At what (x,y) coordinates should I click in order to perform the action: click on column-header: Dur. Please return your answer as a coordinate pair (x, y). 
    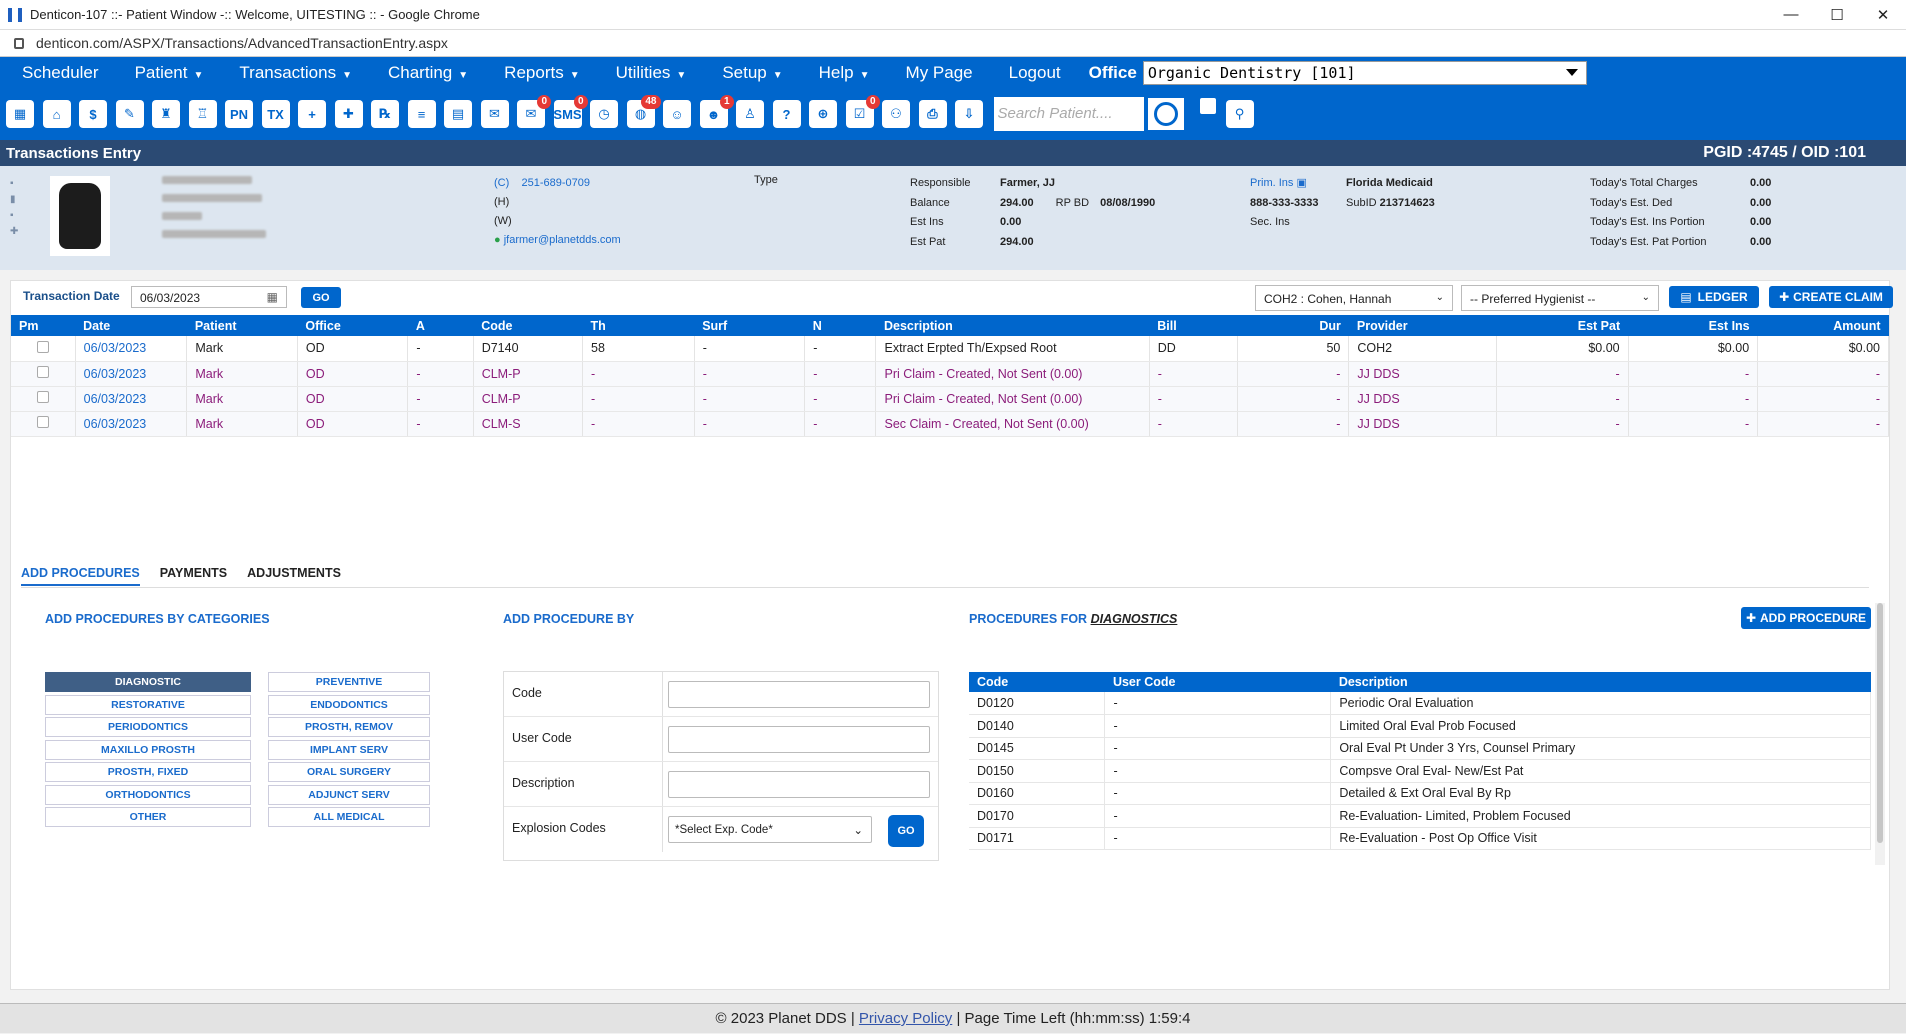
    Looking at the image, I should click on (1293, 325).